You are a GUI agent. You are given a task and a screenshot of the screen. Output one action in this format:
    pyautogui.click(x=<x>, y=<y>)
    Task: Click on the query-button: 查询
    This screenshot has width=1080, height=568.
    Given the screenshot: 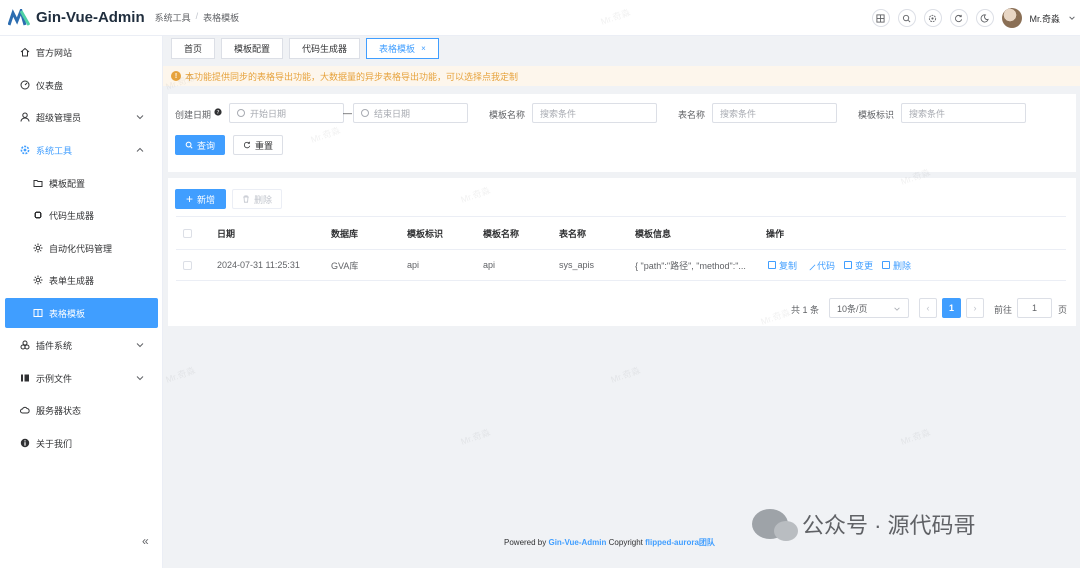 What is the action you would take?
    pyautogui.click(x=200, y=145)
    